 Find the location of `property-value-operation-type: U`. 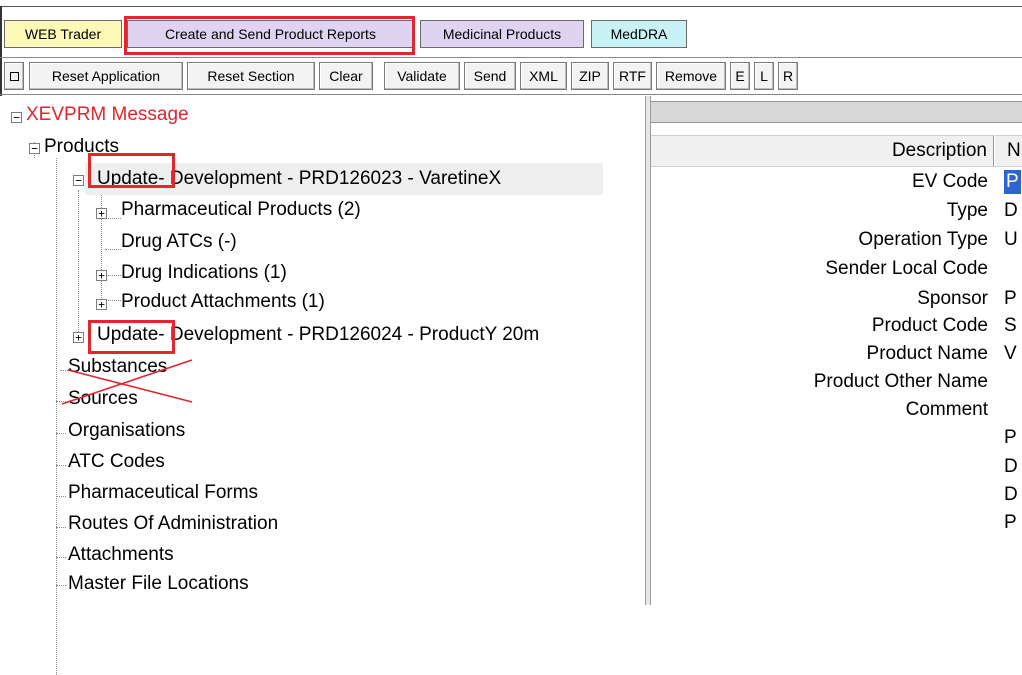

property-value-operation-type: U is located at coordinates (1011, 240).